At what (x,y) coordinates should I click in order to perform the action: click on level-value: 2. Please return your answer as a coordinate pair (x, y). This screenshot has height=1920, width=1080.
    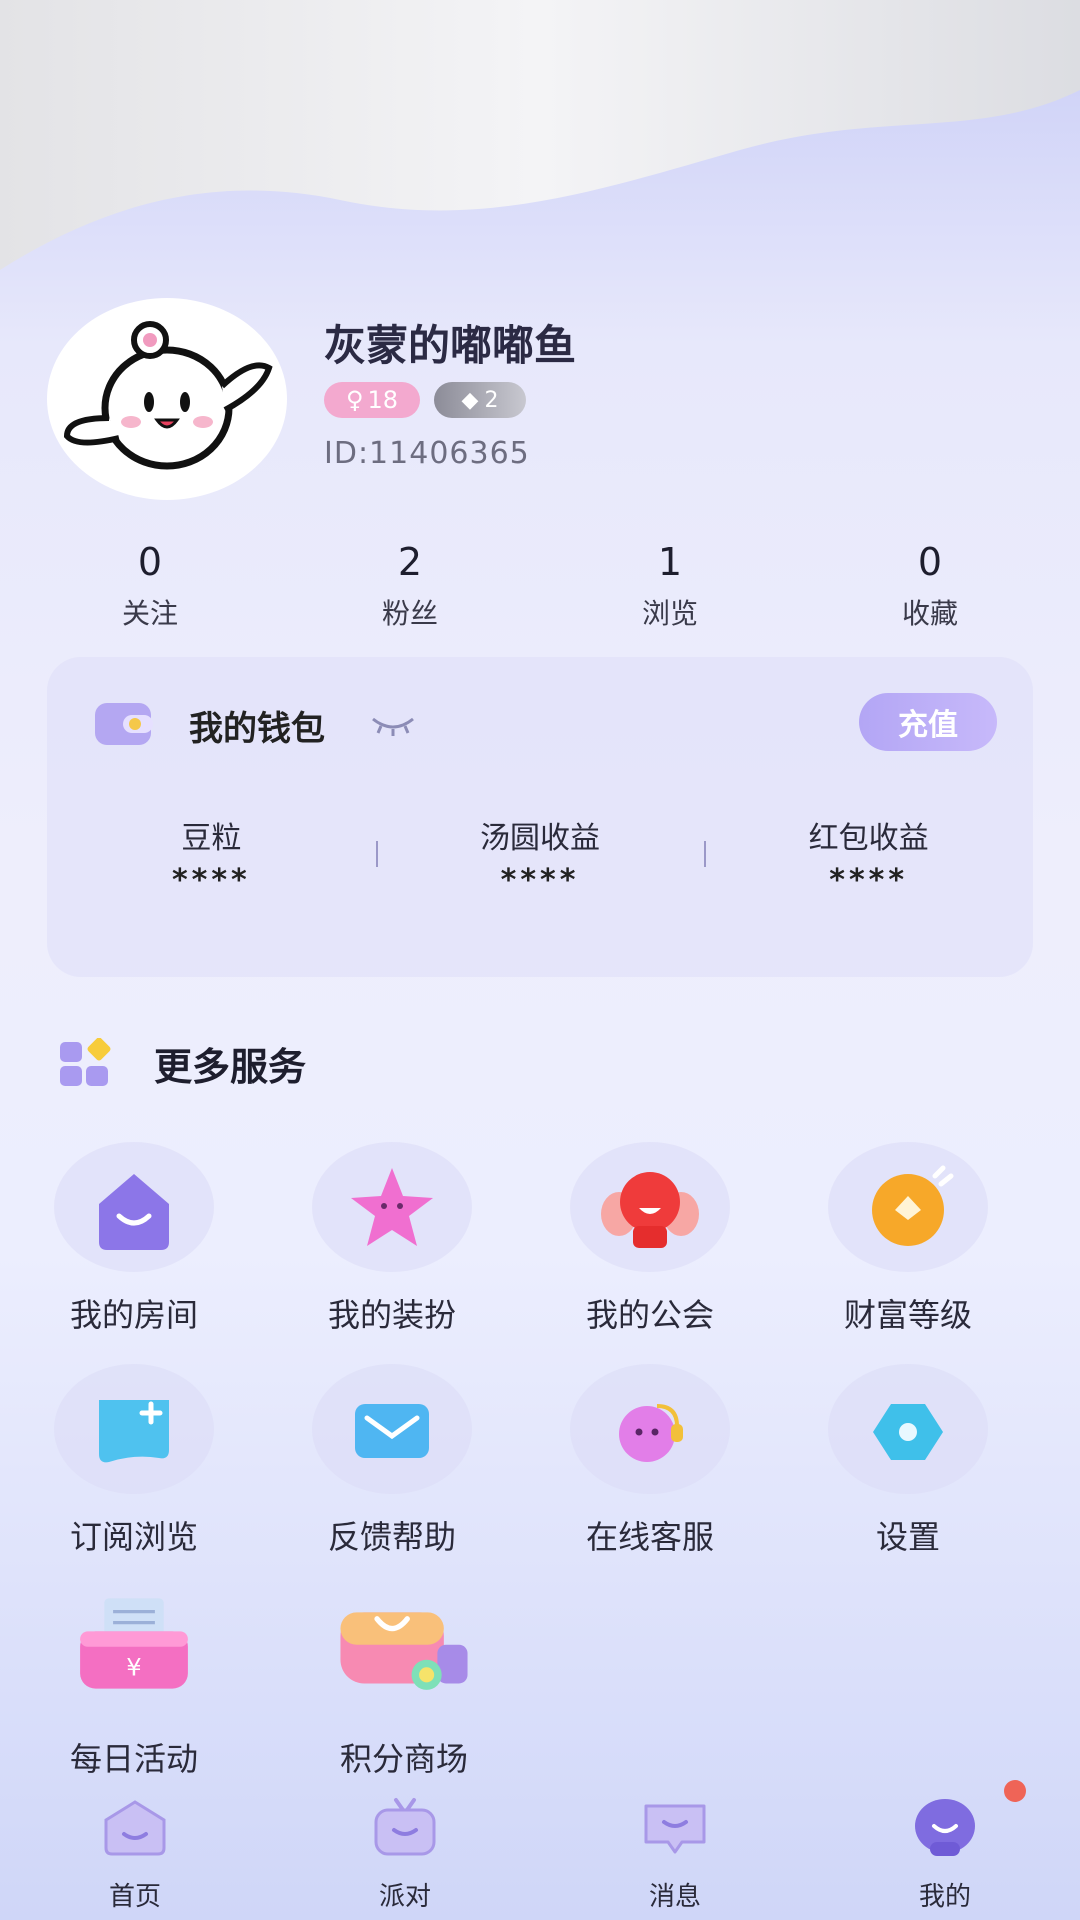
    Looking at the image, I should click on (491, 400).